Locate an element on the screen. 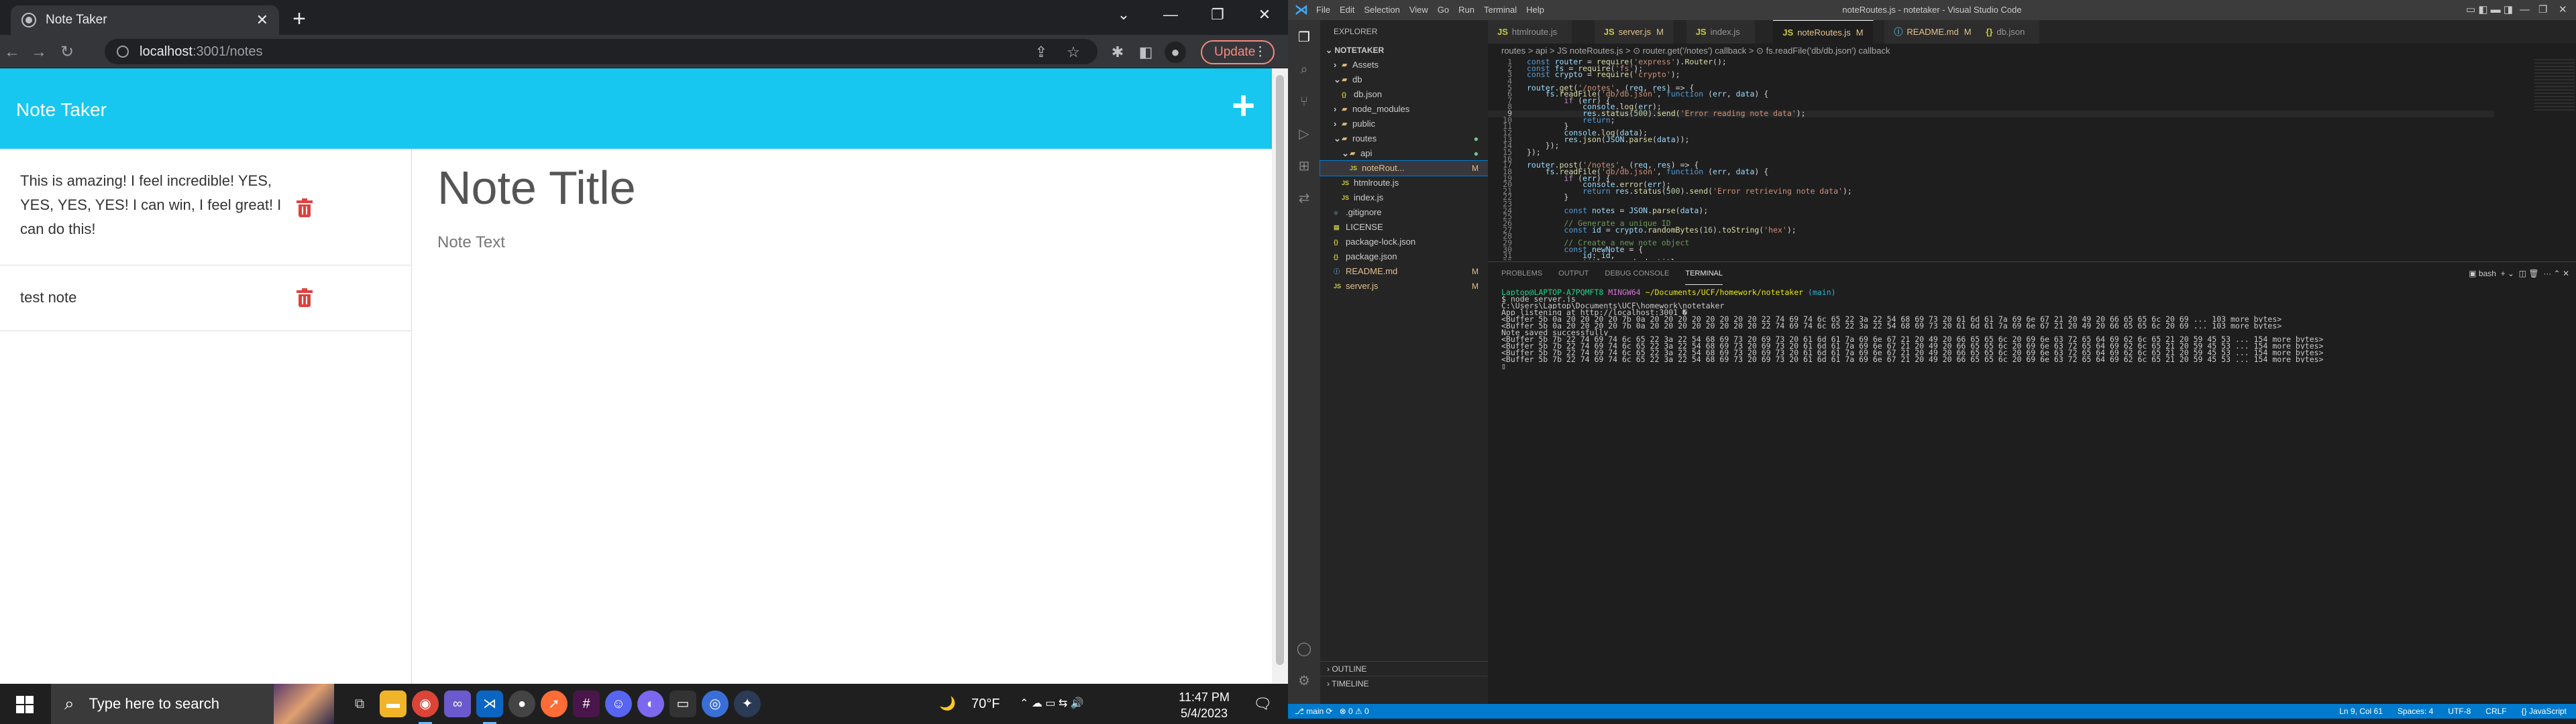 The image size is (2576, 724). remote-icon: ⇄ is located at coordinates (1304, 198).